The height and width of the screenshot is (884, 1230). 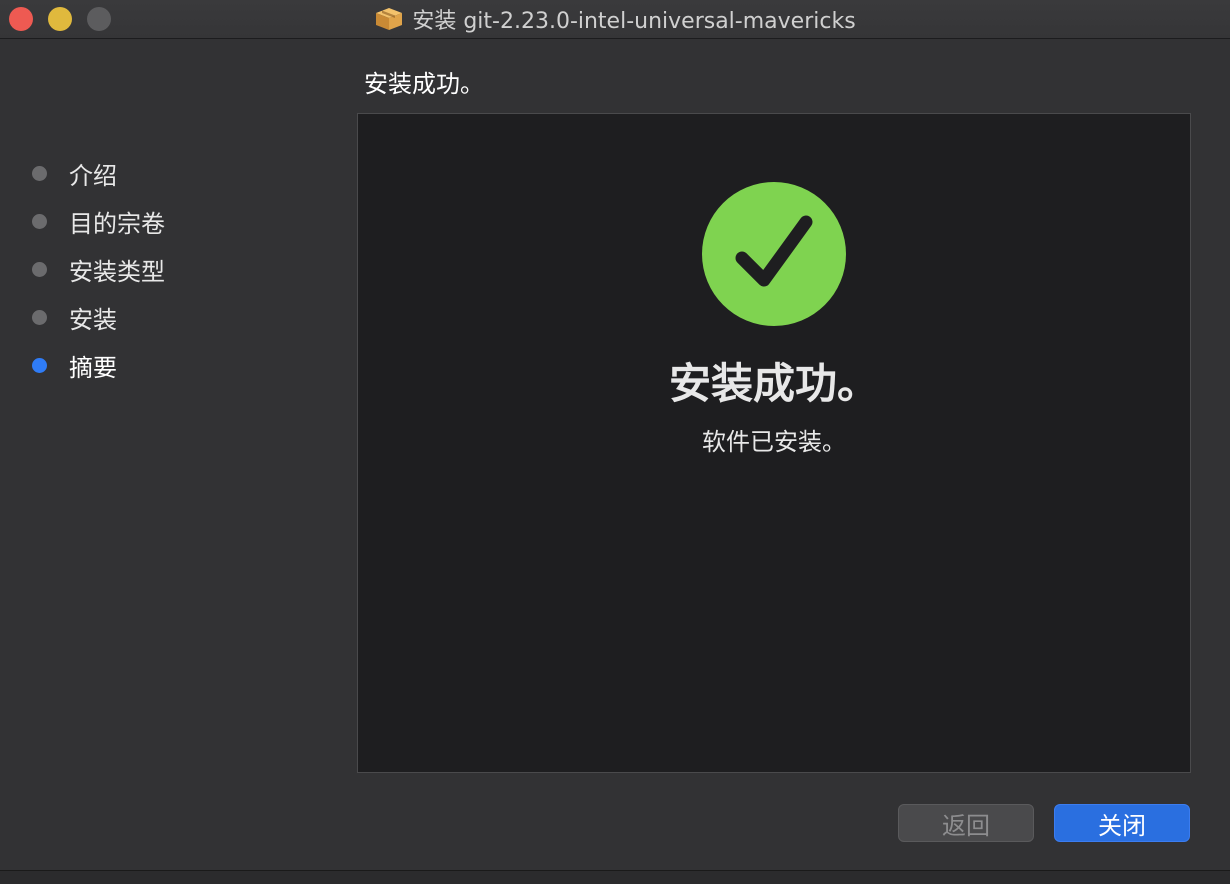 I want to click on step-label: 安装类型, so click(x=117, y=271).